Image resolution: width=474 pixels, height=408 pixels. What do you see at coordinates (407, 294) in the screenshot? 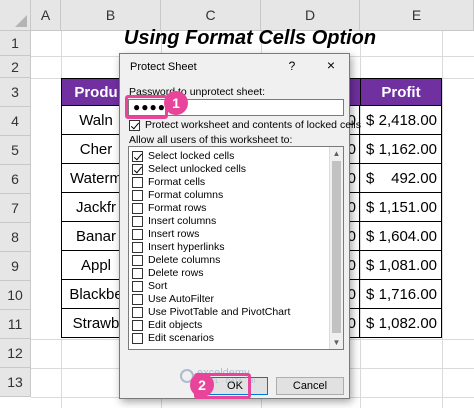
I see `profit-value: 1,716.00` at bounding box center [407, 294].